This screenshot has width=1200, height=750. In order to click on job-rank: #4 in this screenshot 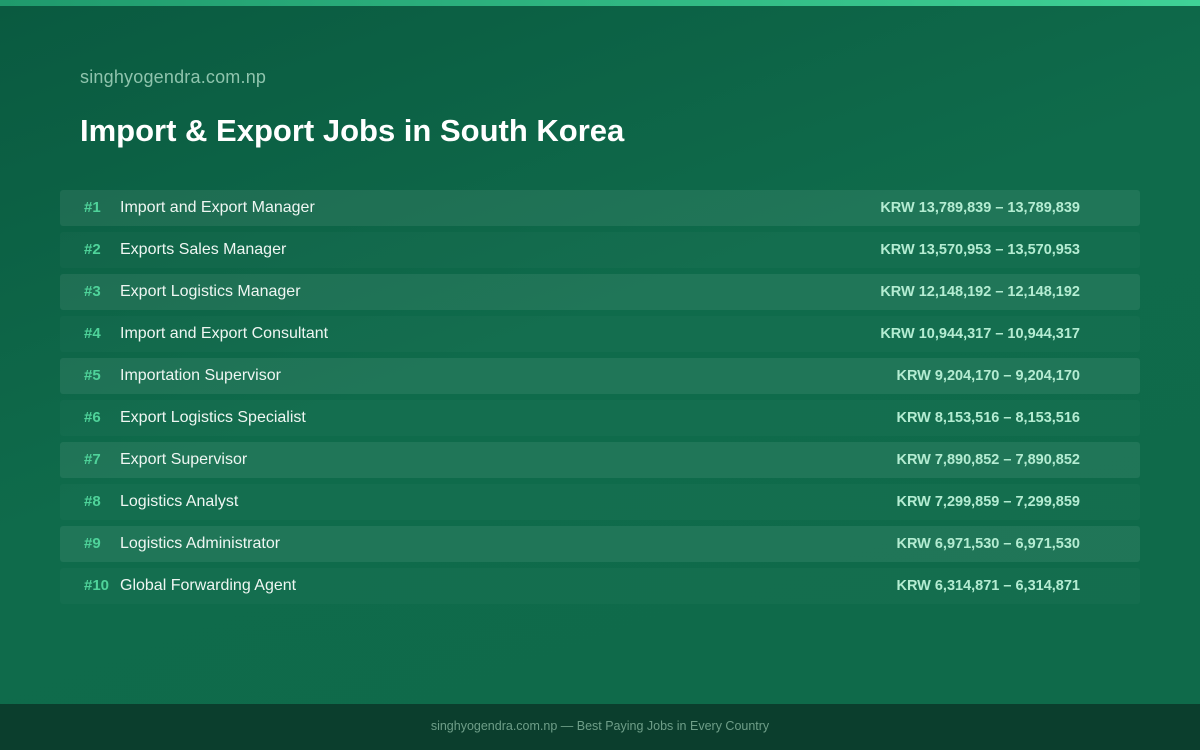, I will do `click(92, 333)`.